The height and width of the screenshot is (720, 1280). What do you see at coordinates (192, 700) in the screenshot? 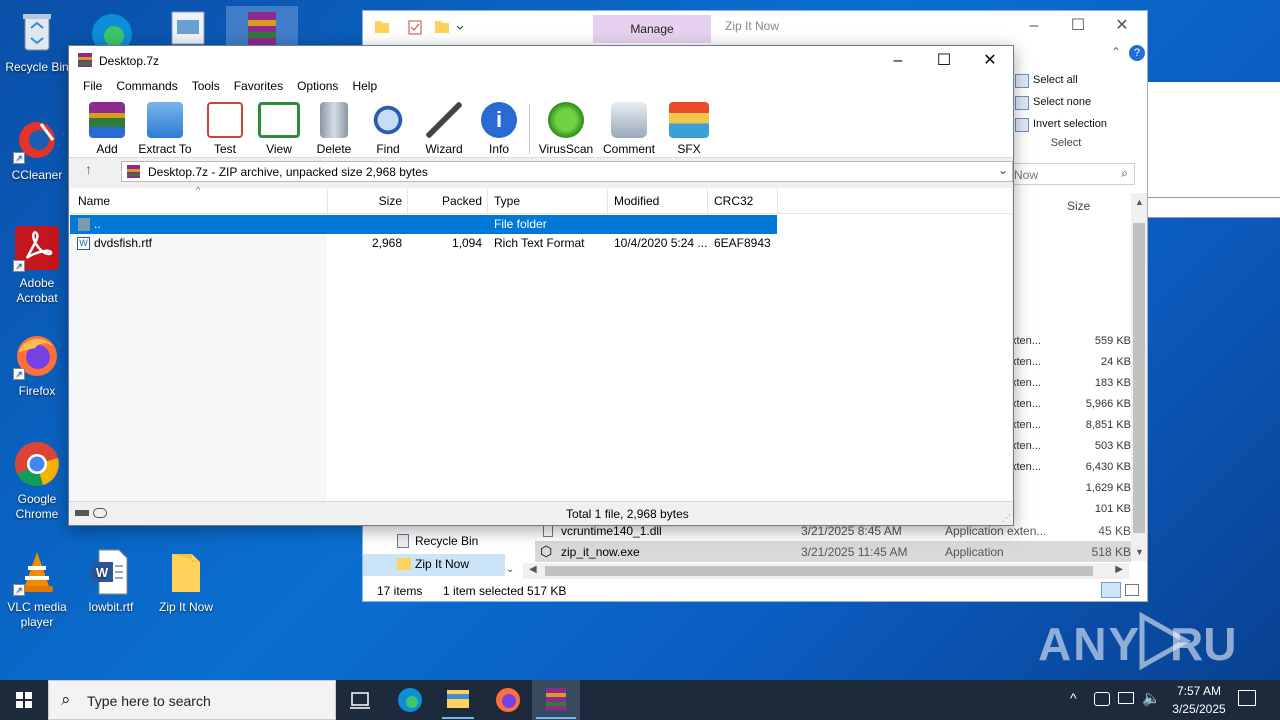
I see `taskbar-search-box: ⌕ Type here to search` at bounding box center [192, 700].